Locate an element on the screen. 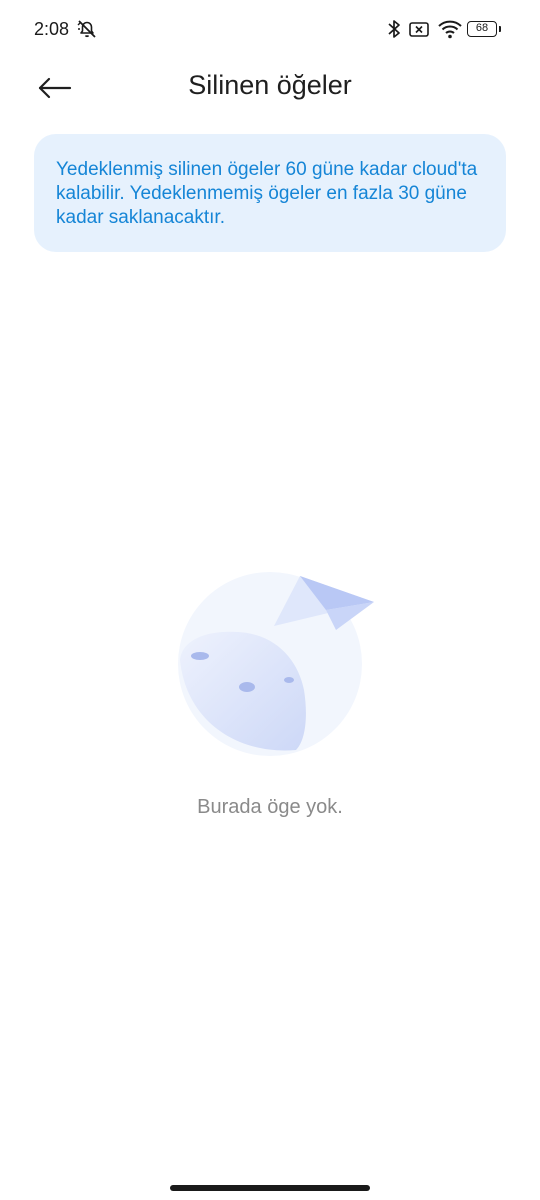 Image resolution: width=540 pixels, height=1200 pixels. battery-icon: 68 is located at coordinates (484, 29).